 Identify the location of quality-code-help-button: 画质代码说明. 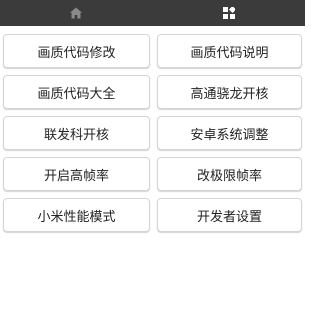
(229, 51).